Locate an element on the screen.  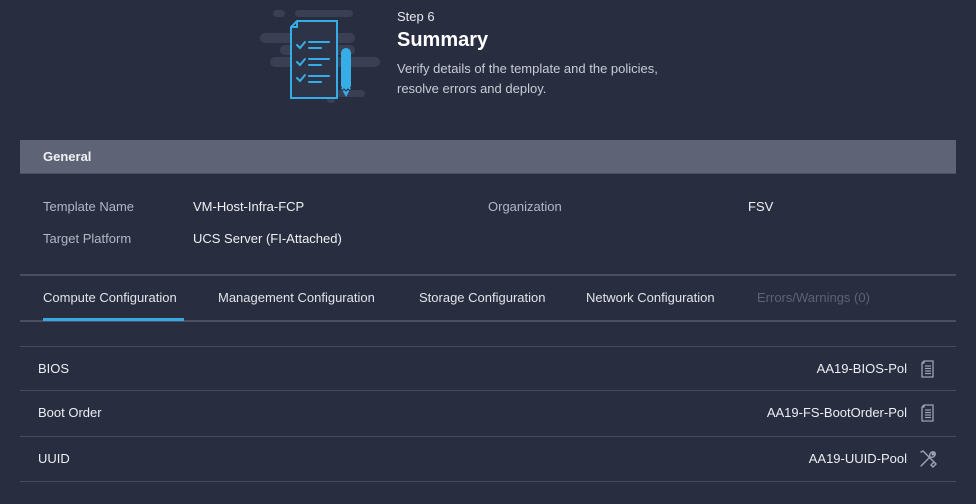
row-value: AA19-BIOS-Pol is located at coordinates (861, 368).